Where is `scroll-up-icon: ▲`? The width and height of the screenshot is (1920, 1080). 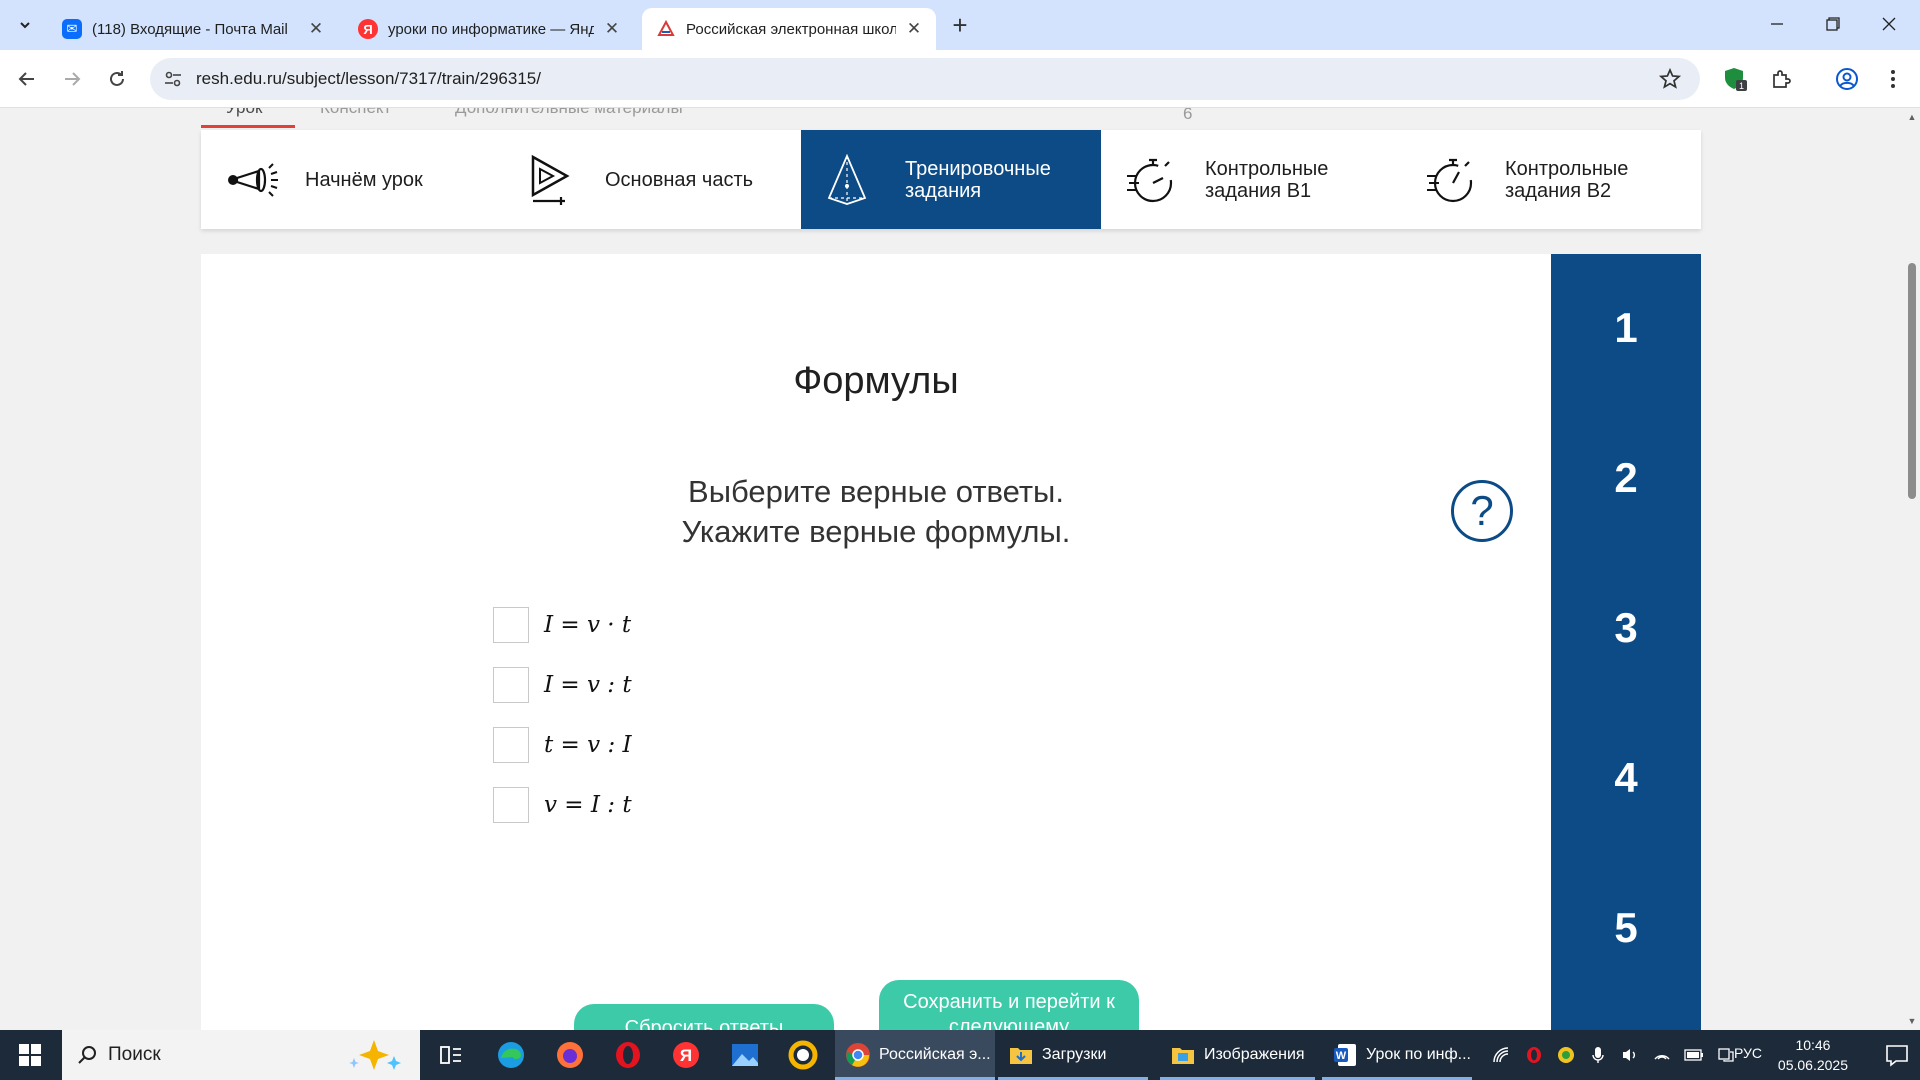
scroll-up-icon: ▲ is located at coordinates (1912, 117).